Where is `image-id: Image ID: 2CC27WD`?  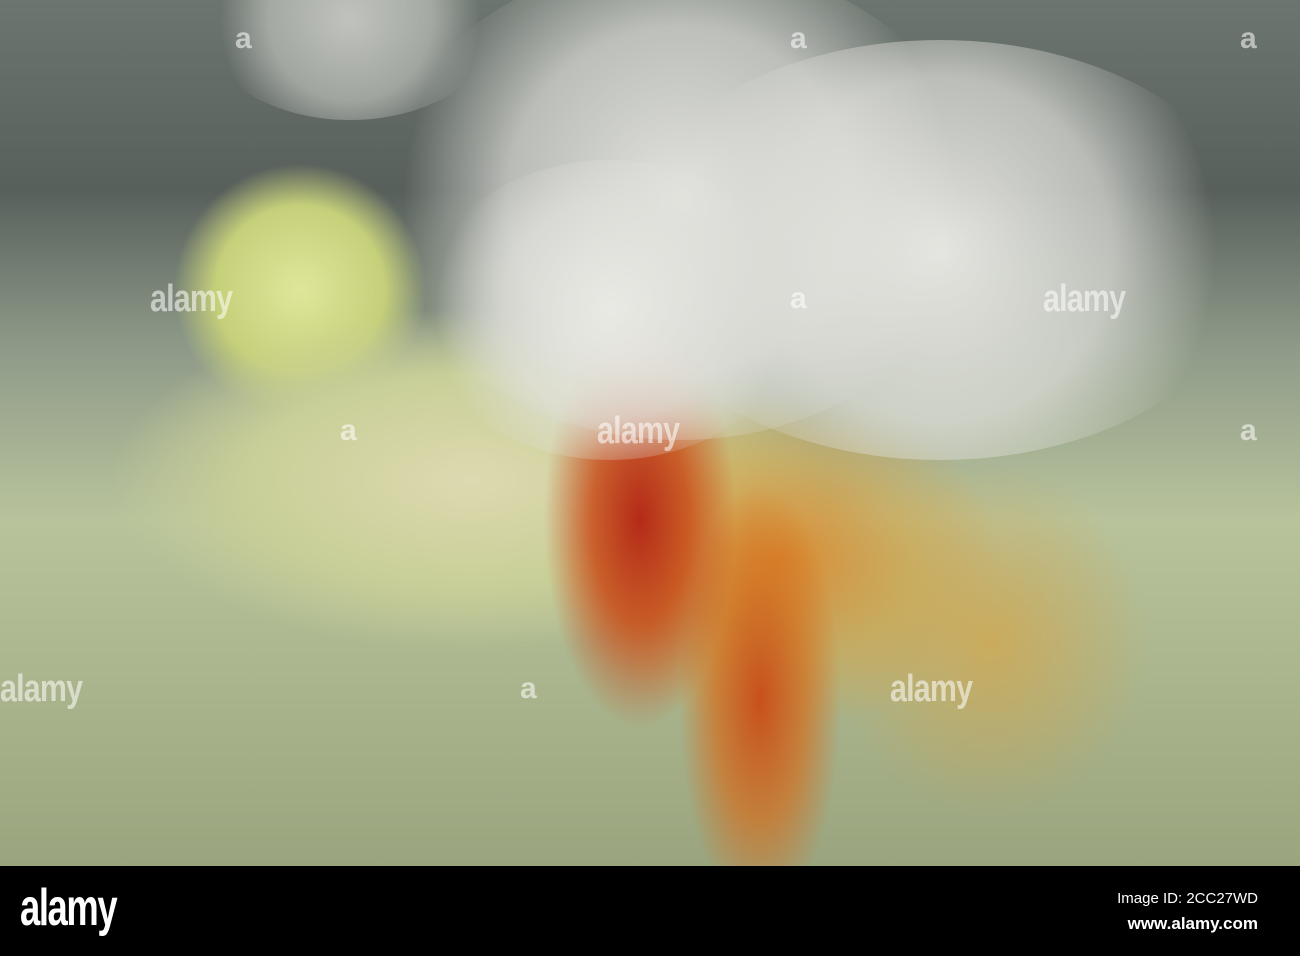
image-id: Image ID: 2CC27WD is located at coordinates (1187, 898).